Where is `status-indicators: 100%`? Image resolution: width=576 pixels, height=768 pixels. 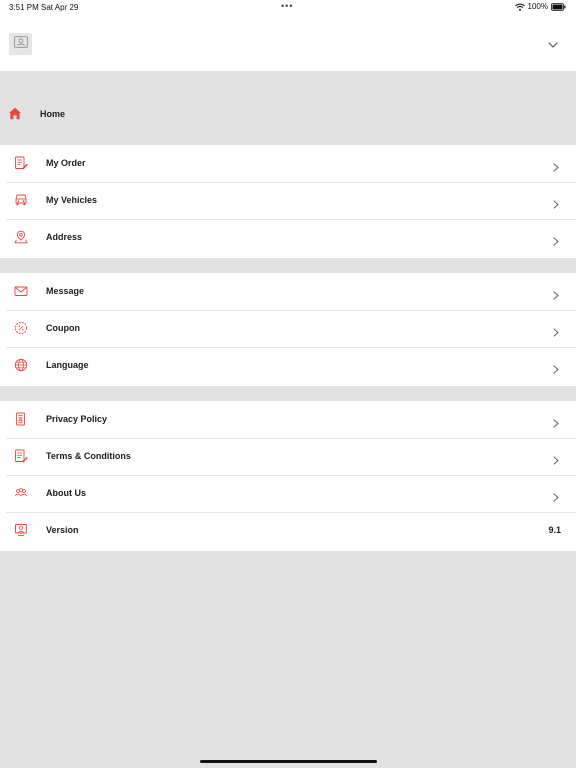 status-indicators: 100% is located at coordinates (540, 6).